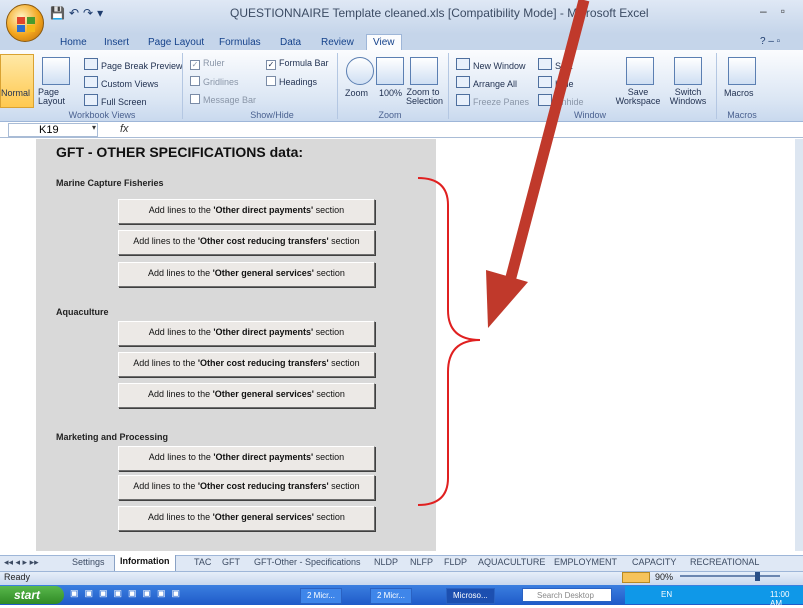 The width and height of the screenshot is (803, 608). Describe the element at coordinates (463, 82) in the screenshot. I see `arrange-all-icon` at that location.